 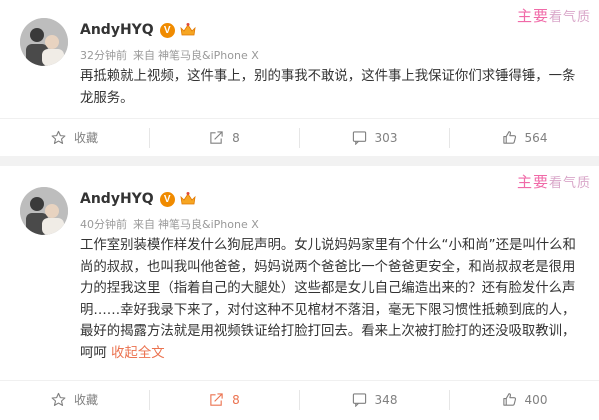 I want to click on post-meta: 32分钟前 来自 神笔马良&iPhone X, so click(x=172, y=55).